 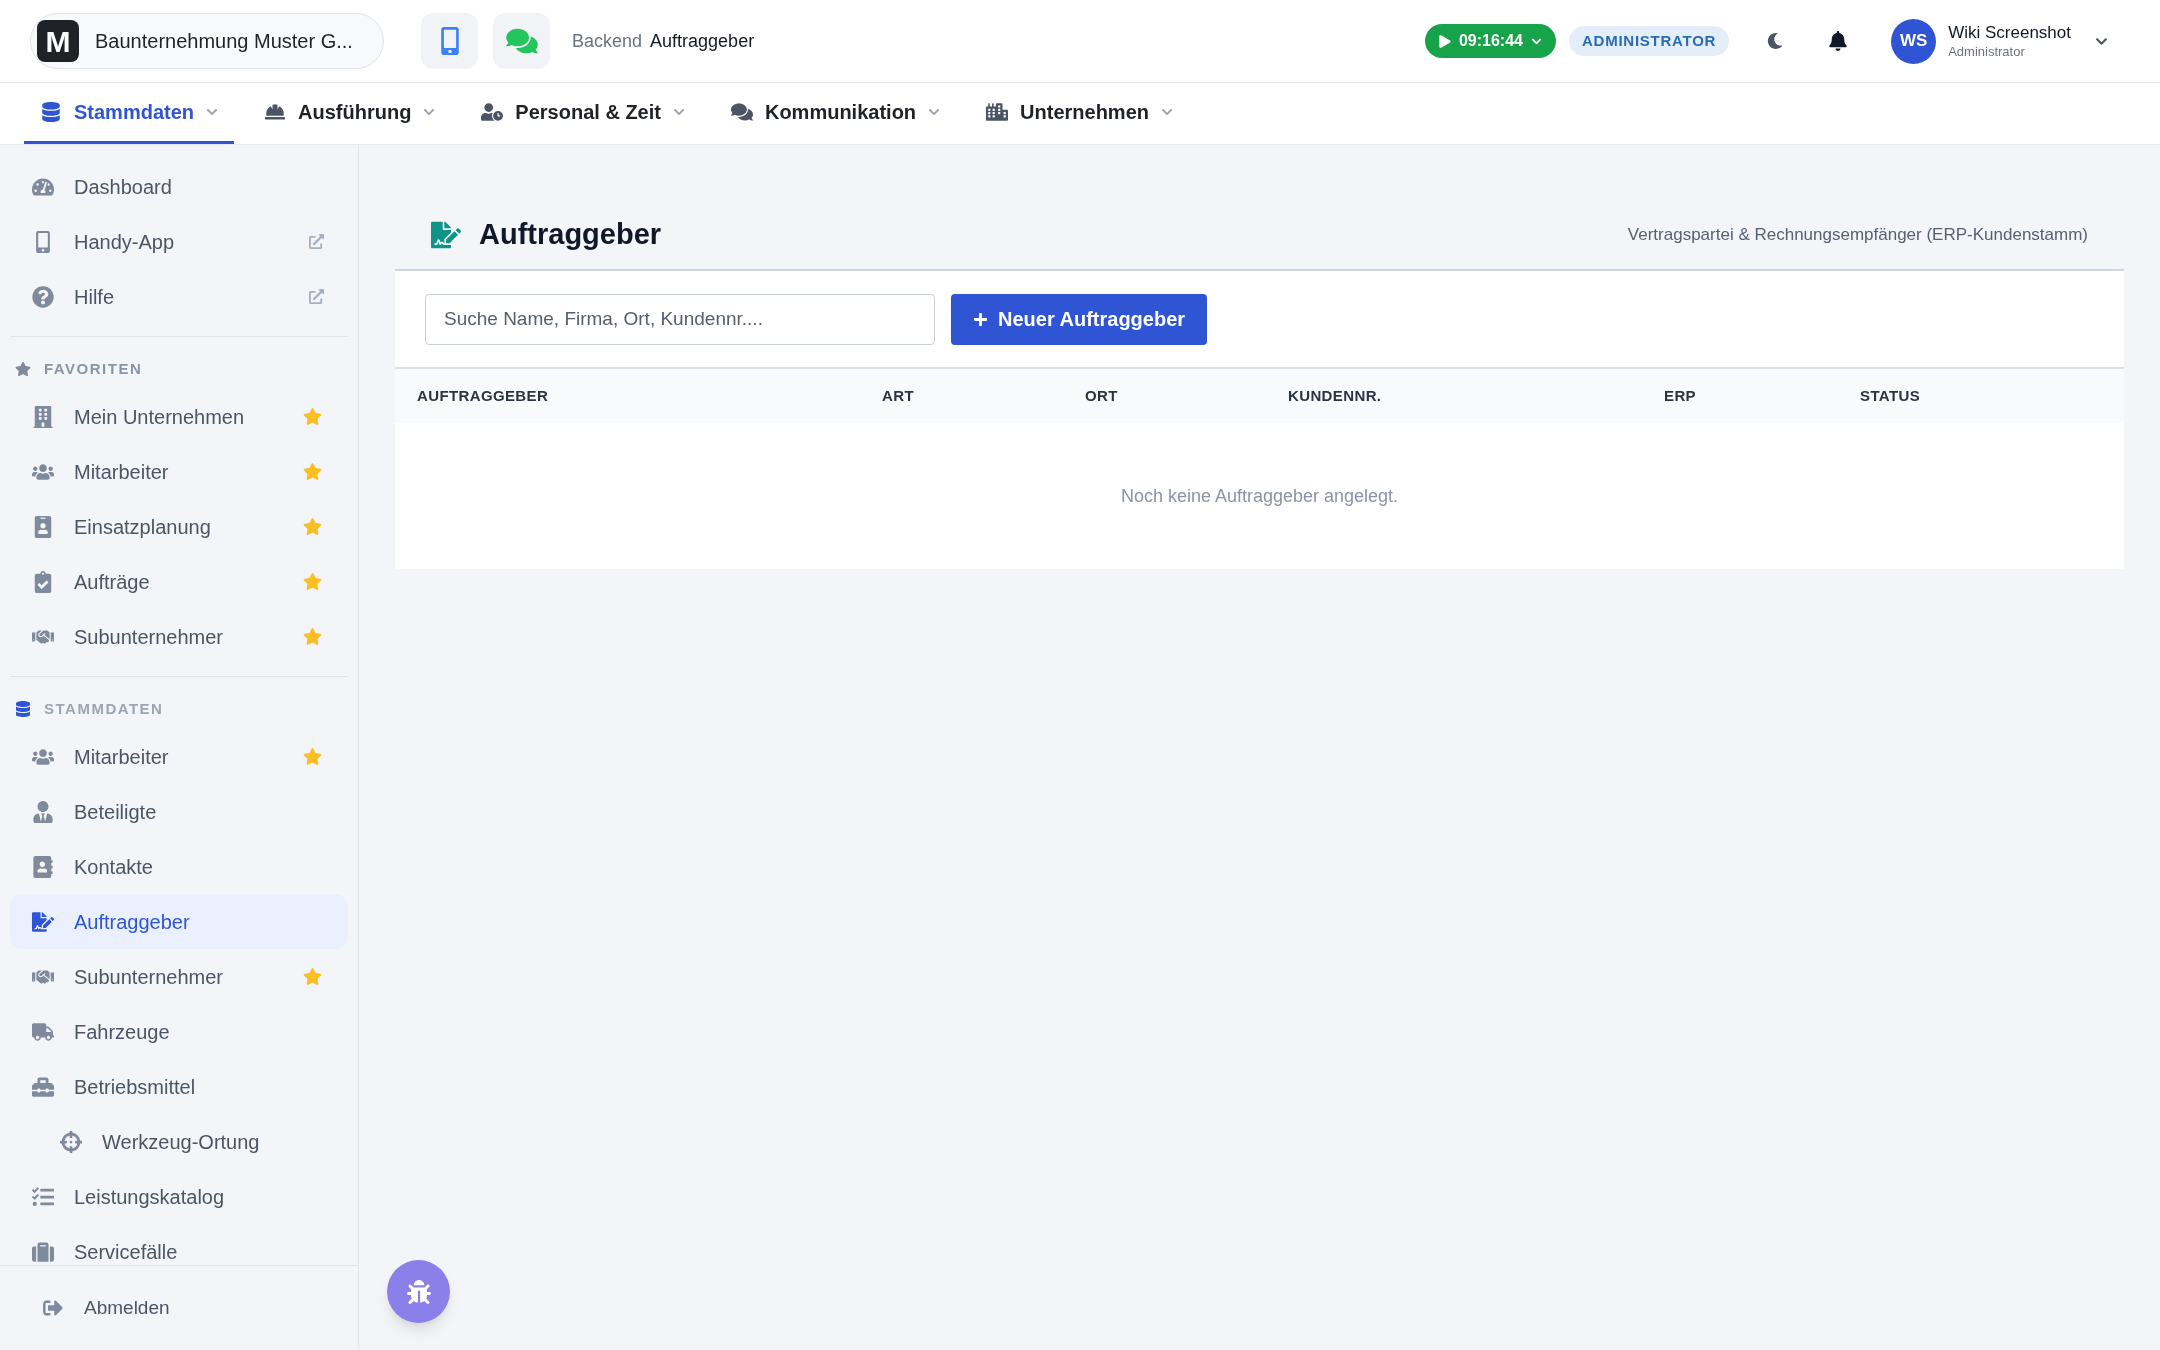 What do you see at coordinates (483, 395) in the screenshot?
I see `column-header: AUFTRAGGEBER` at bounding box center [483, 395].